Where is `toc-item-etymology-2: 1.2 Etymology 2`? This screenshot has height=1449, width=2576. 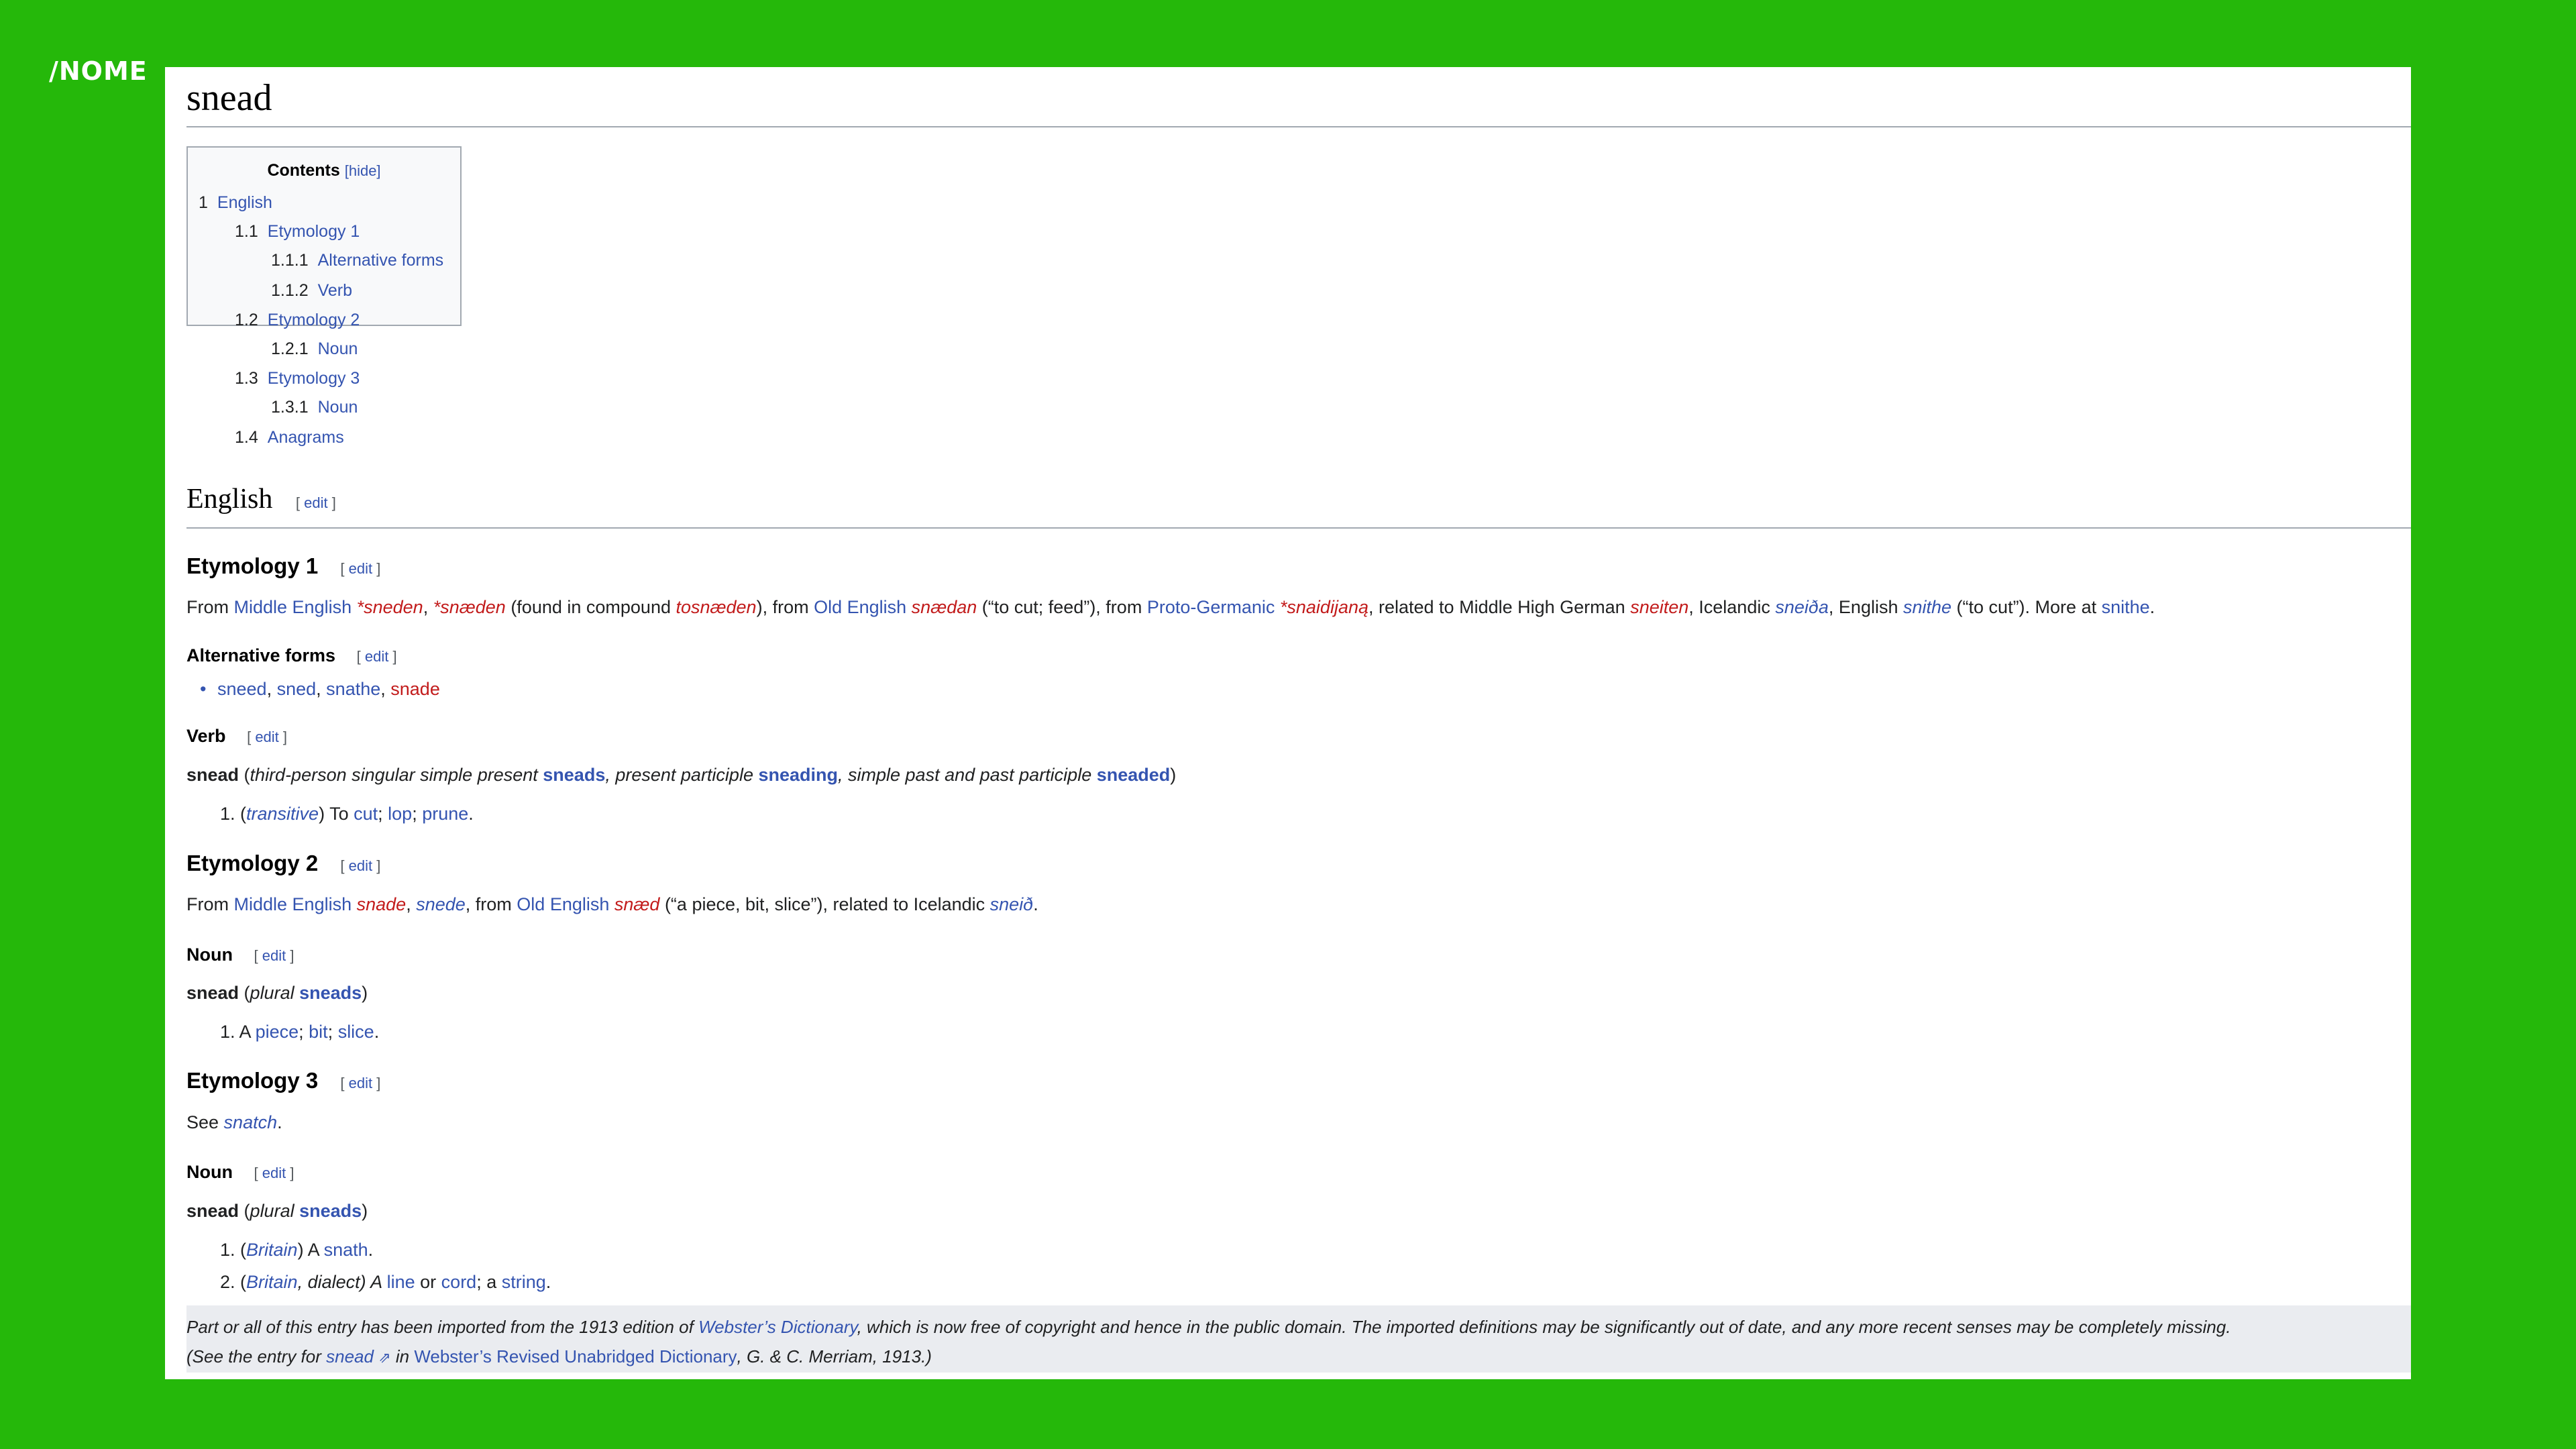 toc-item-etymology-2: 1.2 Etymology 2 is located at coordinates (297, 320).